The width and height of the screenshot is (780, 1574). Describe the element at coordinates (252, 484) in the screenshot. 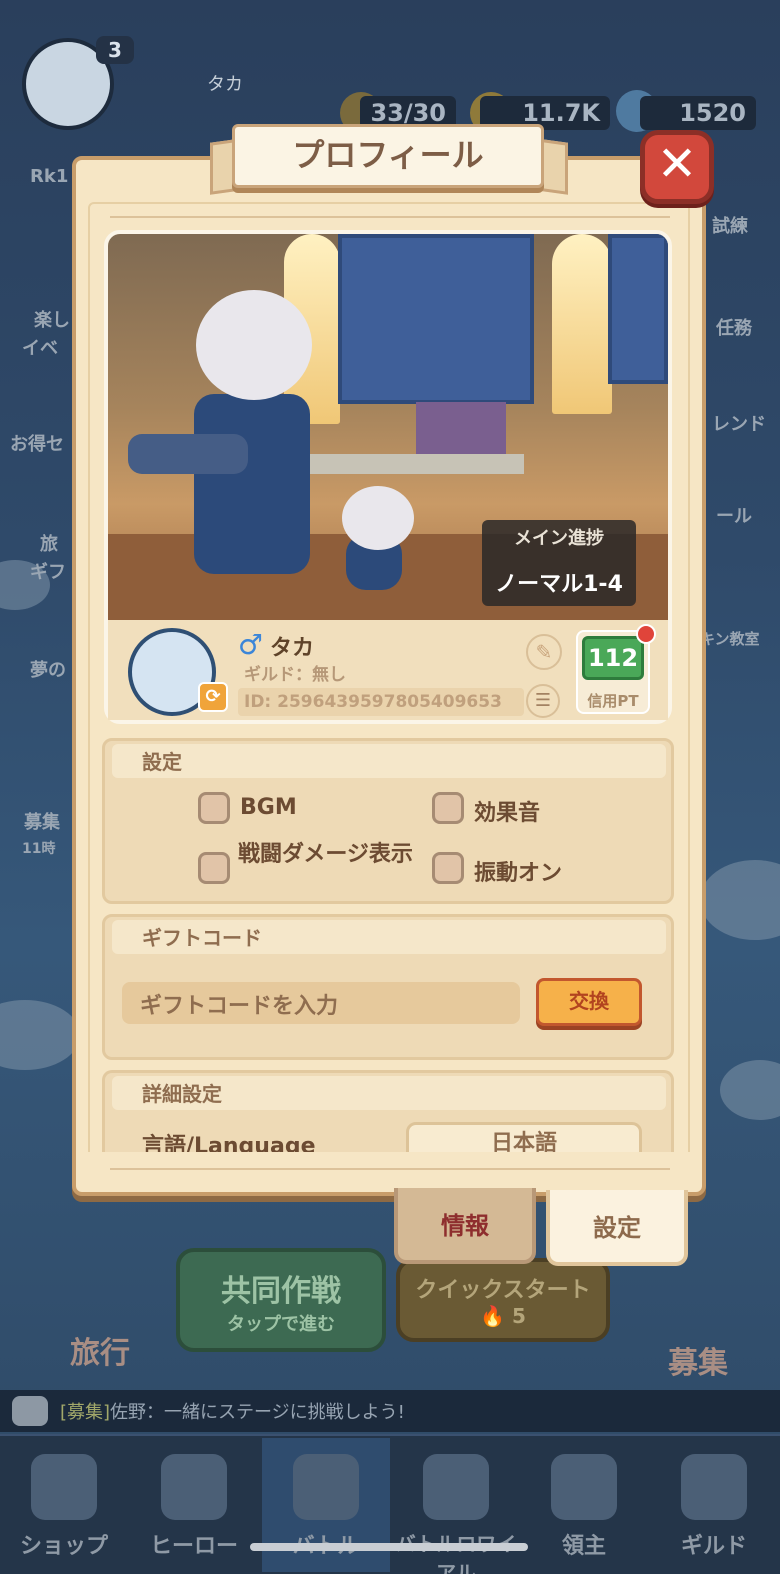

I see `hero-character` at that location.